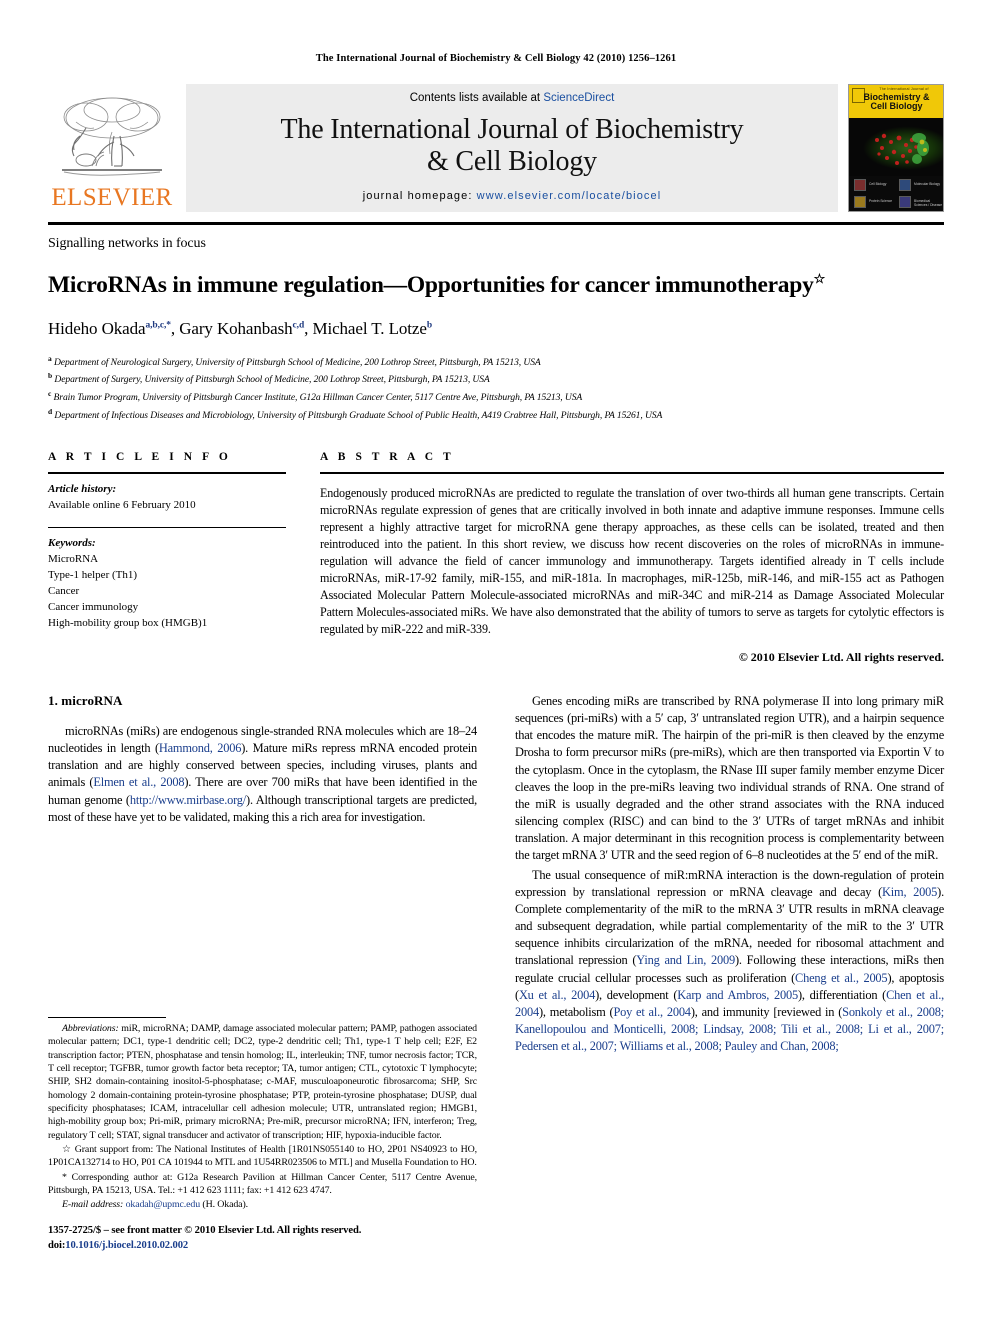 The height and width of the screenshot is (1323, 992). Describe the element at coordinates (652, 1012) in the screenshot. I see `citation-link: Poy et al., 2004` at that location.